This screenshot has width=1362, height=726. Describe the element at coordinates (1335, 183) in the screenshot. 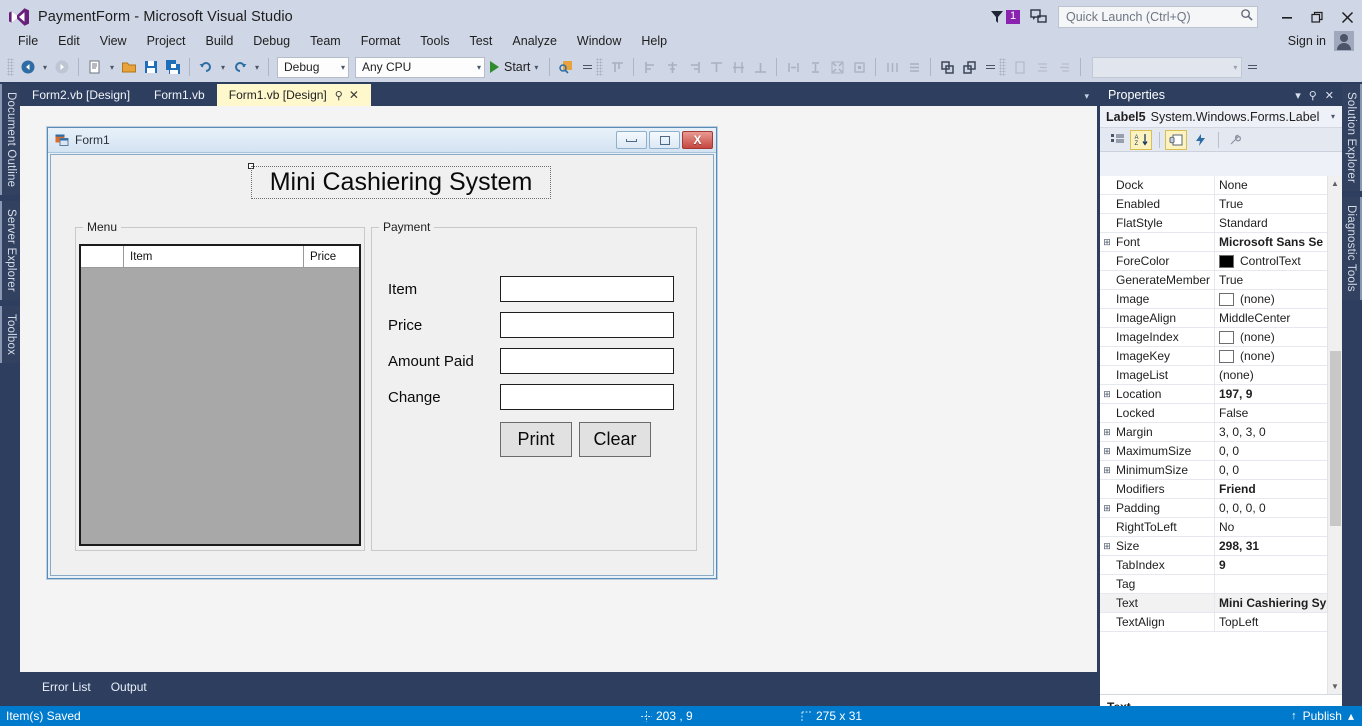

I see `scroll-up-button: ▲` at that location.